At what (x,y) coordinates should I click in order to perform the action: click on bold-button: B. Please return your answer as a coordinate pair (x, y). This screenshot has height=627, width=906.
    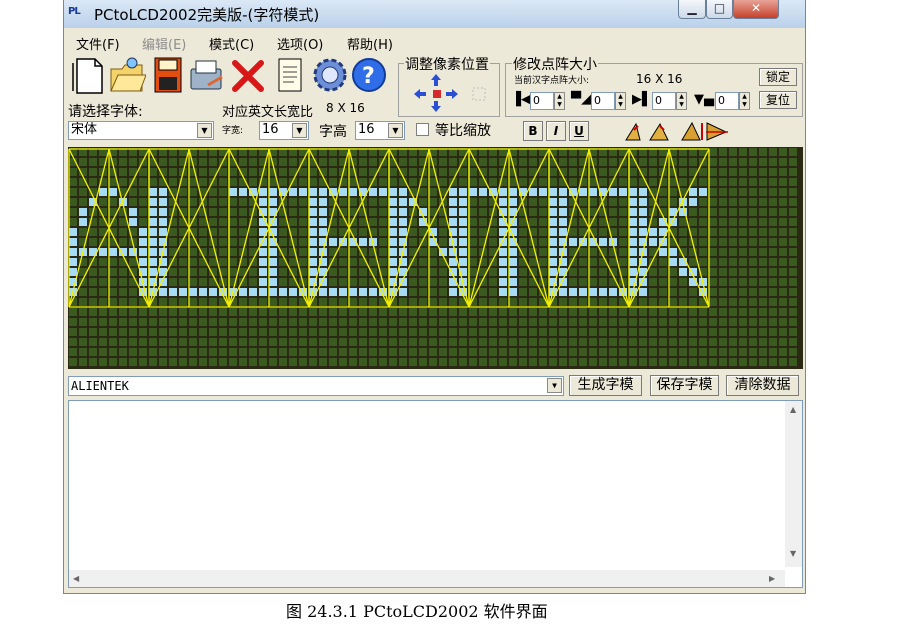
    Looking at the image, I should click on (533, 131).